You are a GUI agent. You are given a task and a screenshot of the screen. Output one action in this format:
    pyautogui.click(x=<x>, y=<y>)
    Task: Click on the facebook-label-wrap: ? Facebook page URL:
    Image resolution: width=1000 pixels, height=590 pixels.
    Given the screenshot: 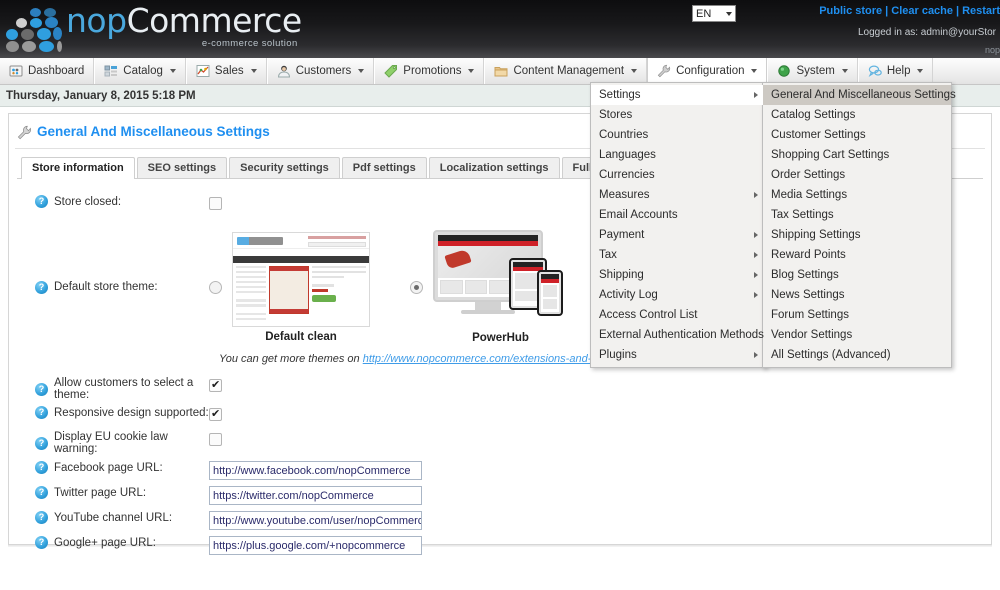 What is the action you would take?
    pyautogui.click(x=109, y=467)
    